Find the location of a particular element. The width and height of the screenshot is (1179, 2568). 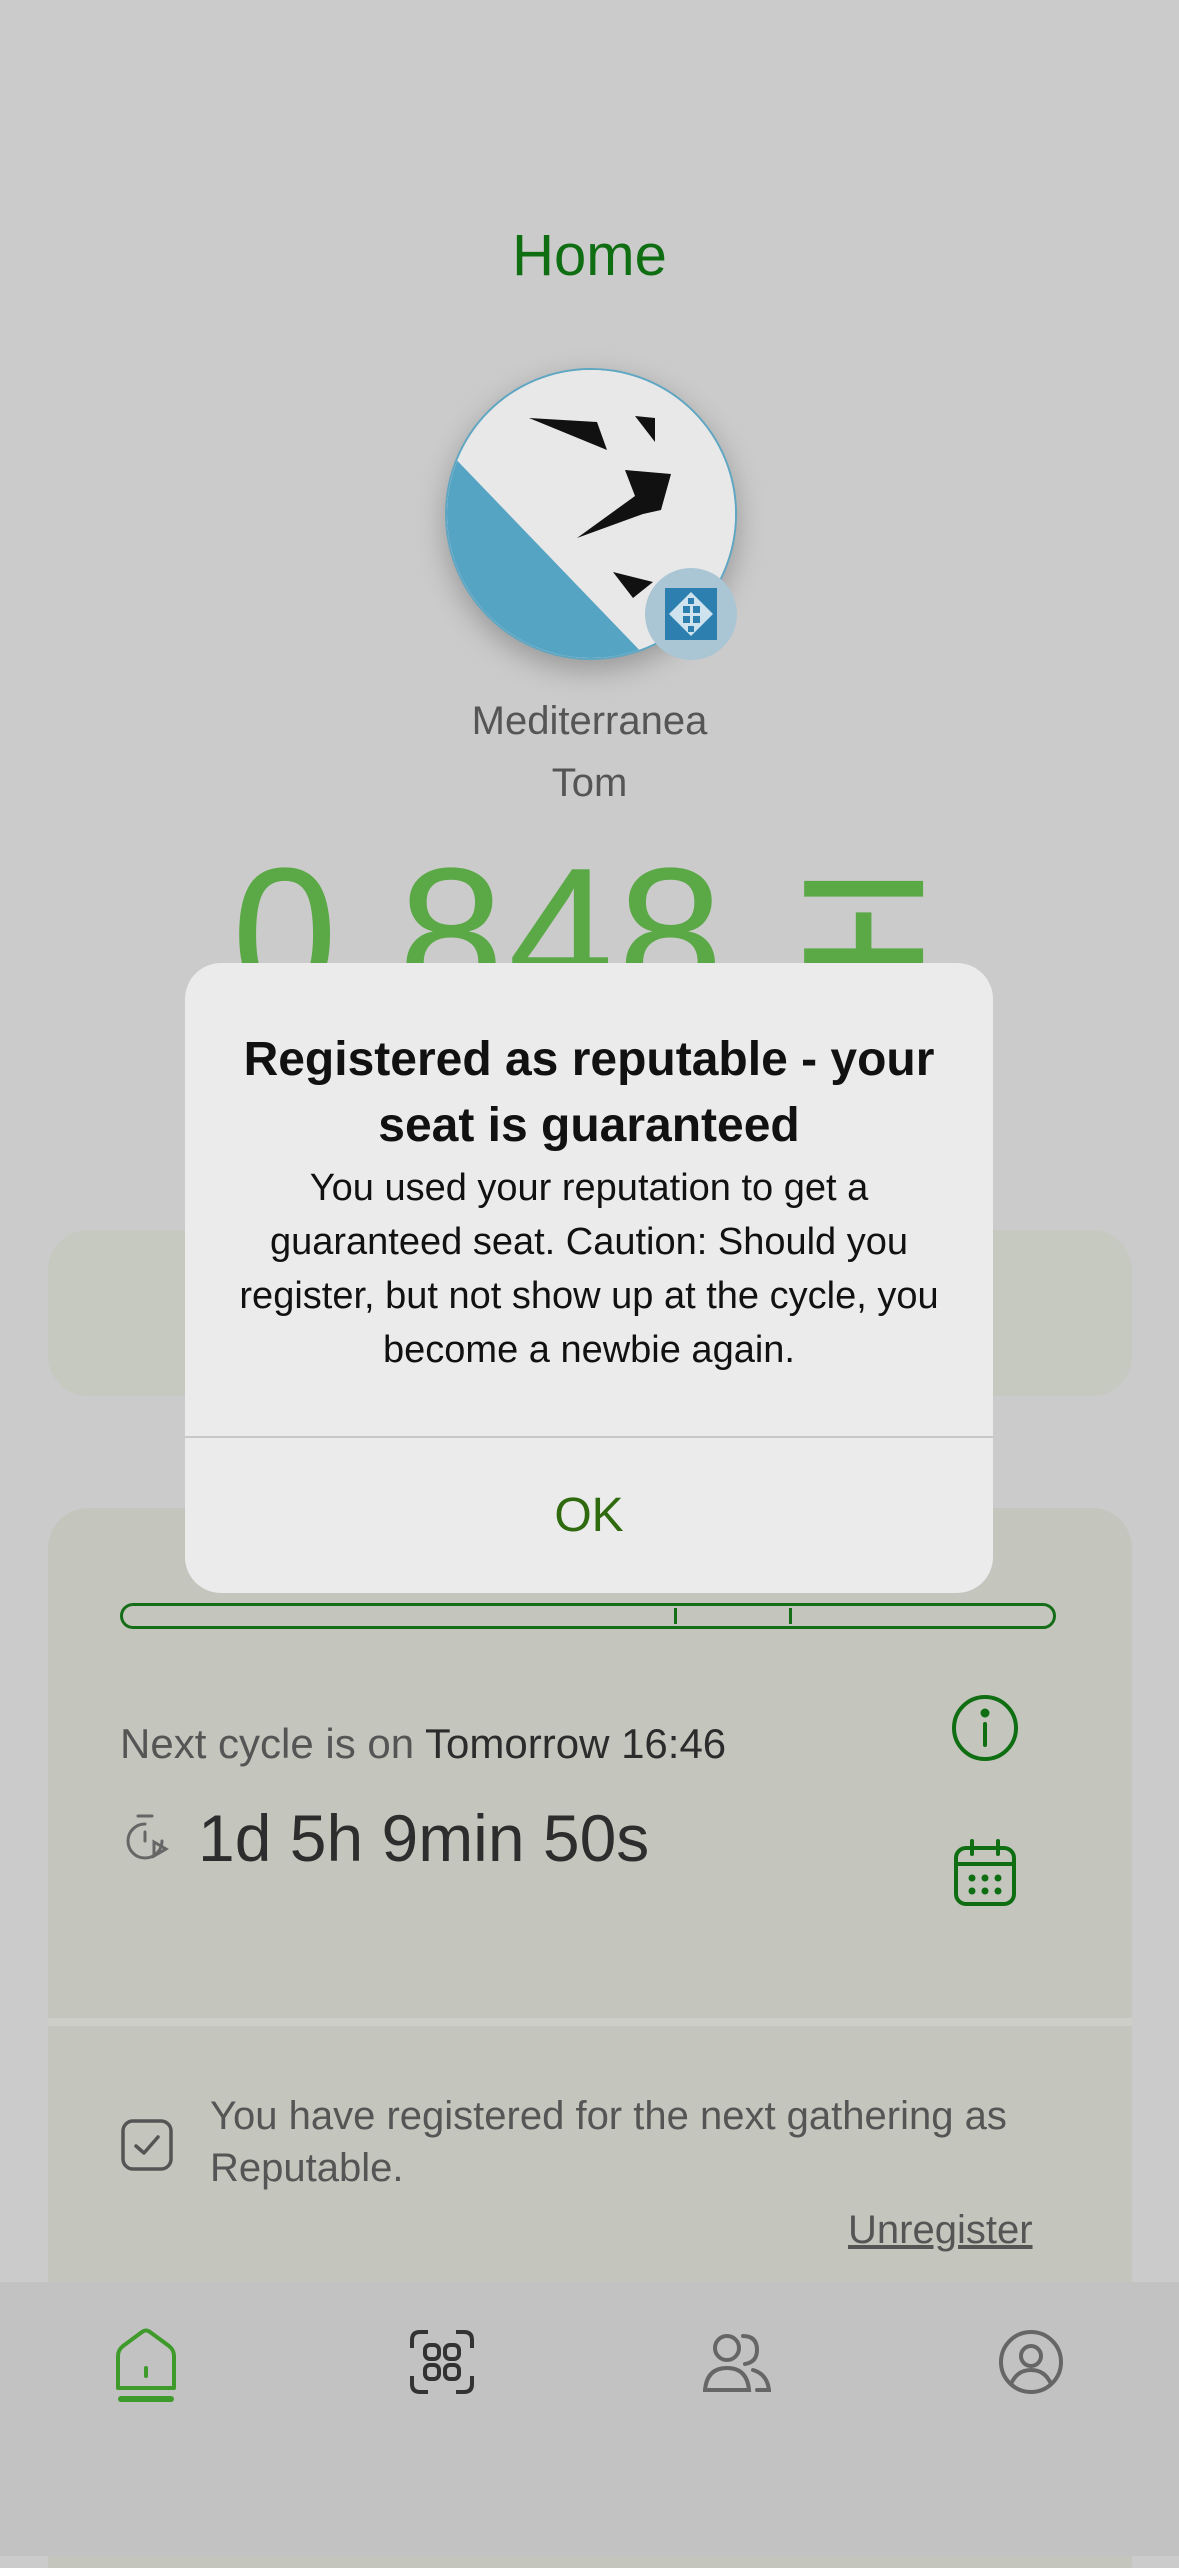

active-tab-indicator is located at coordinates (146, 2399).